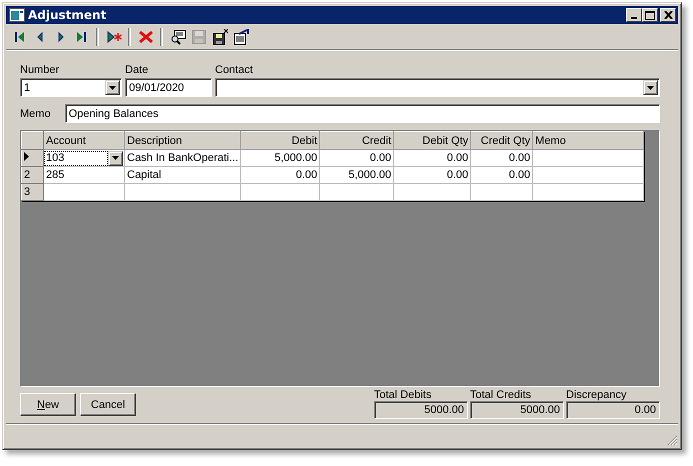 The width and height of the screenshot is (693, 466). Describe the element at coordinates (182, 141) in the screenshot. I see `column-header: Description` at that location.